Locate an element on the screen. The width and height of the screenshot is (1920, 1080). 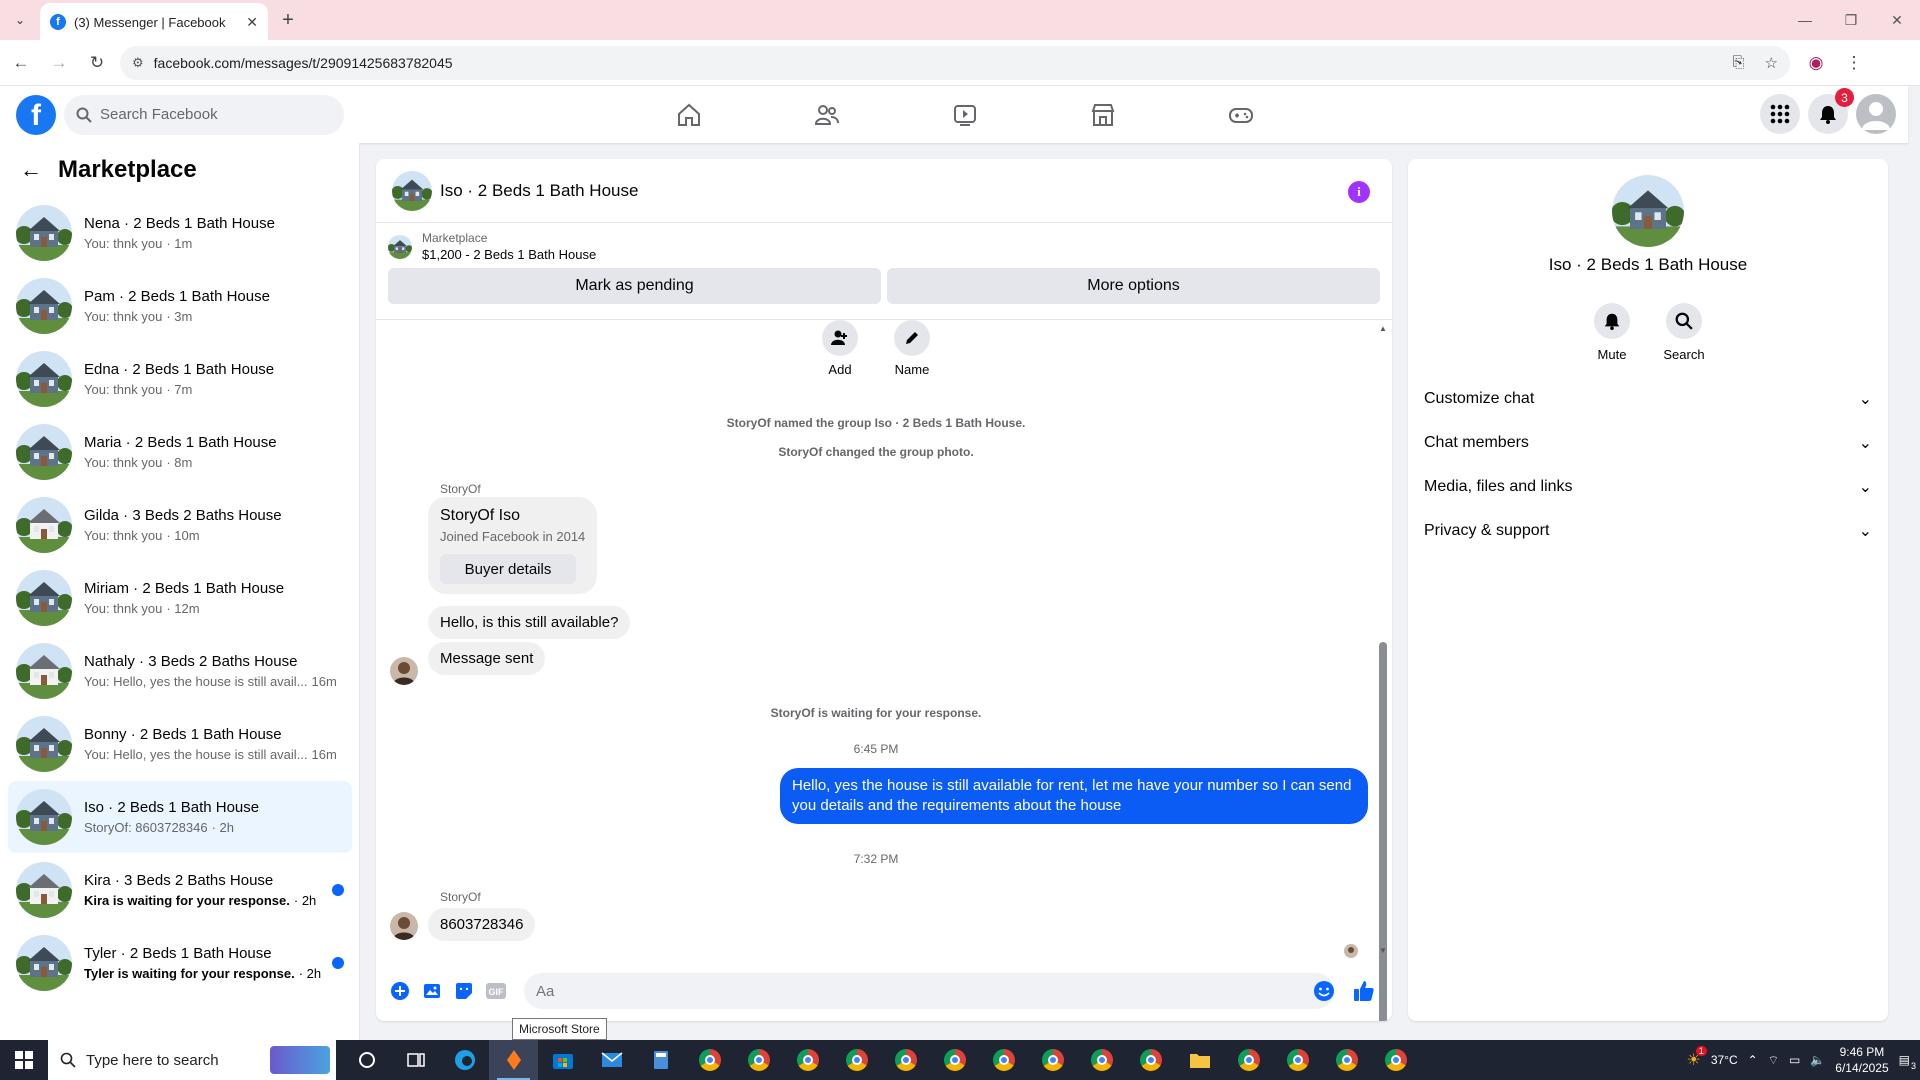
chat-avatar is located at coordinates (412, 190).